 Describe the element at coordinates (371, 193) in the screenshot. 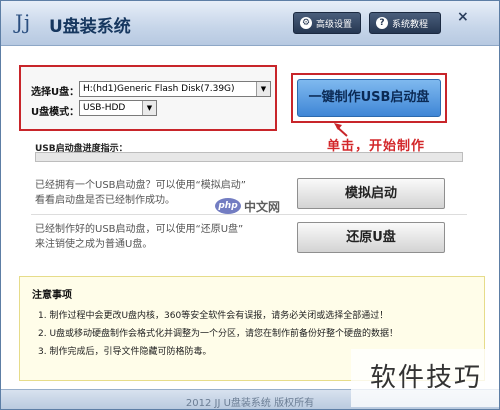

I see `simulate-boot-button: 模拟启动` at that location.